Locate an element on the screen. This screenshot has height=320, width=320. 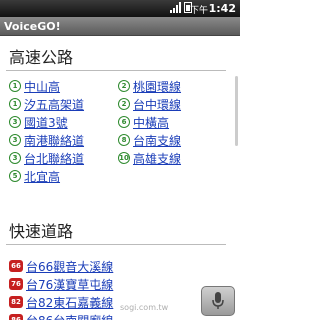
status-time: 1:42 is located at coordinates (222, 8).